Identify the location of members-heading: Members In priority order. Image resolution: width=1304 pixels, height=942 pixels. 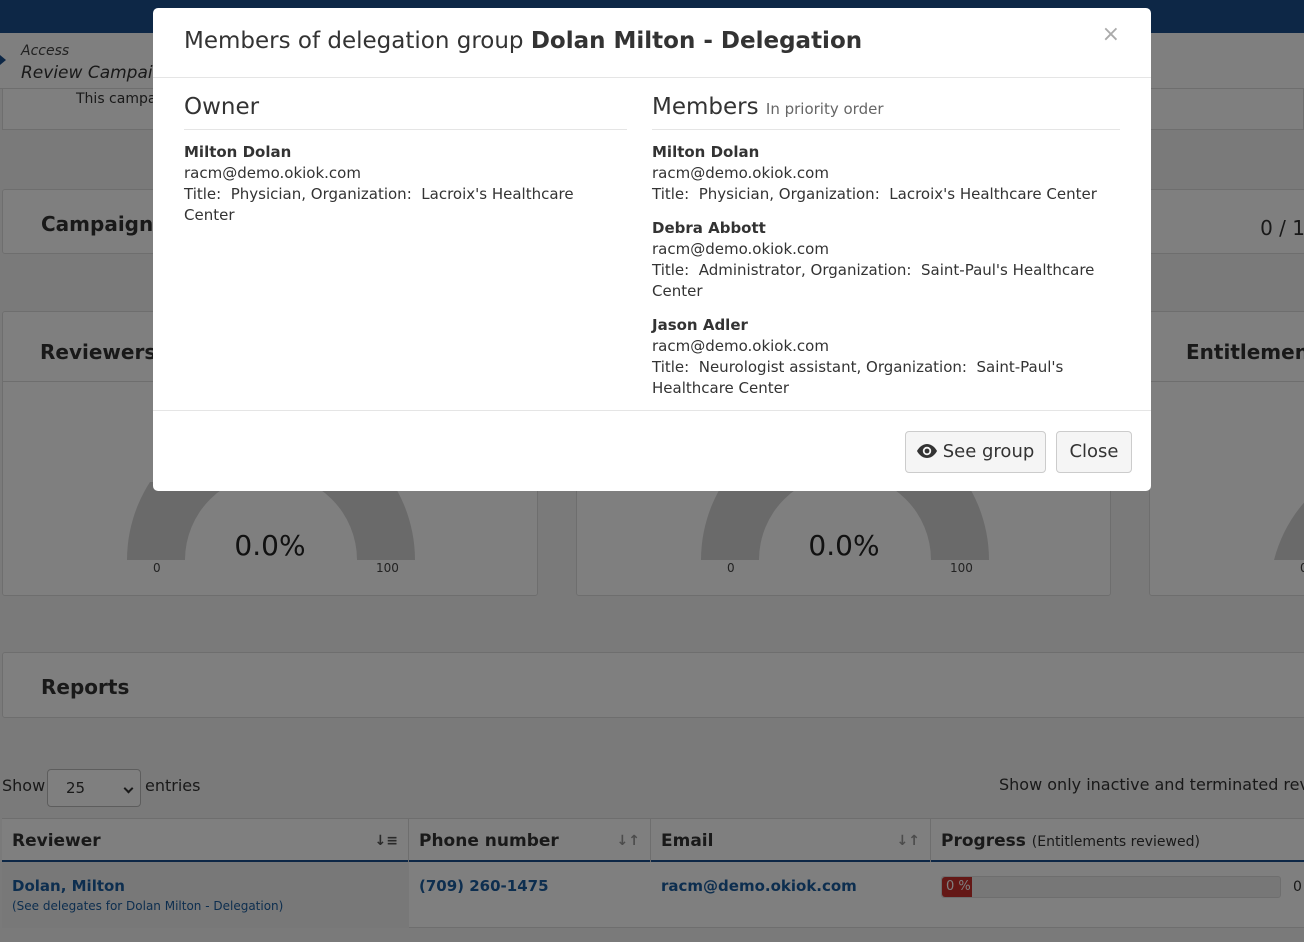
(886, 112).